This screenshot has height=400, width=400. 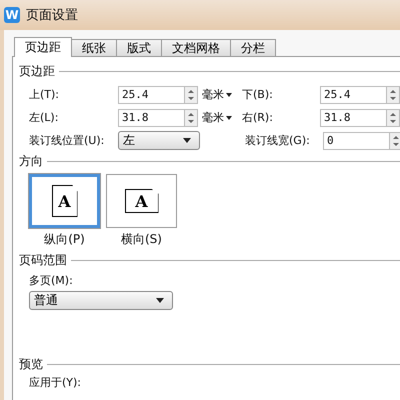 What do you see at coordinates (139, 47) in the screenshot?
I see `tab: 版式` at bounding box center [139, 47].